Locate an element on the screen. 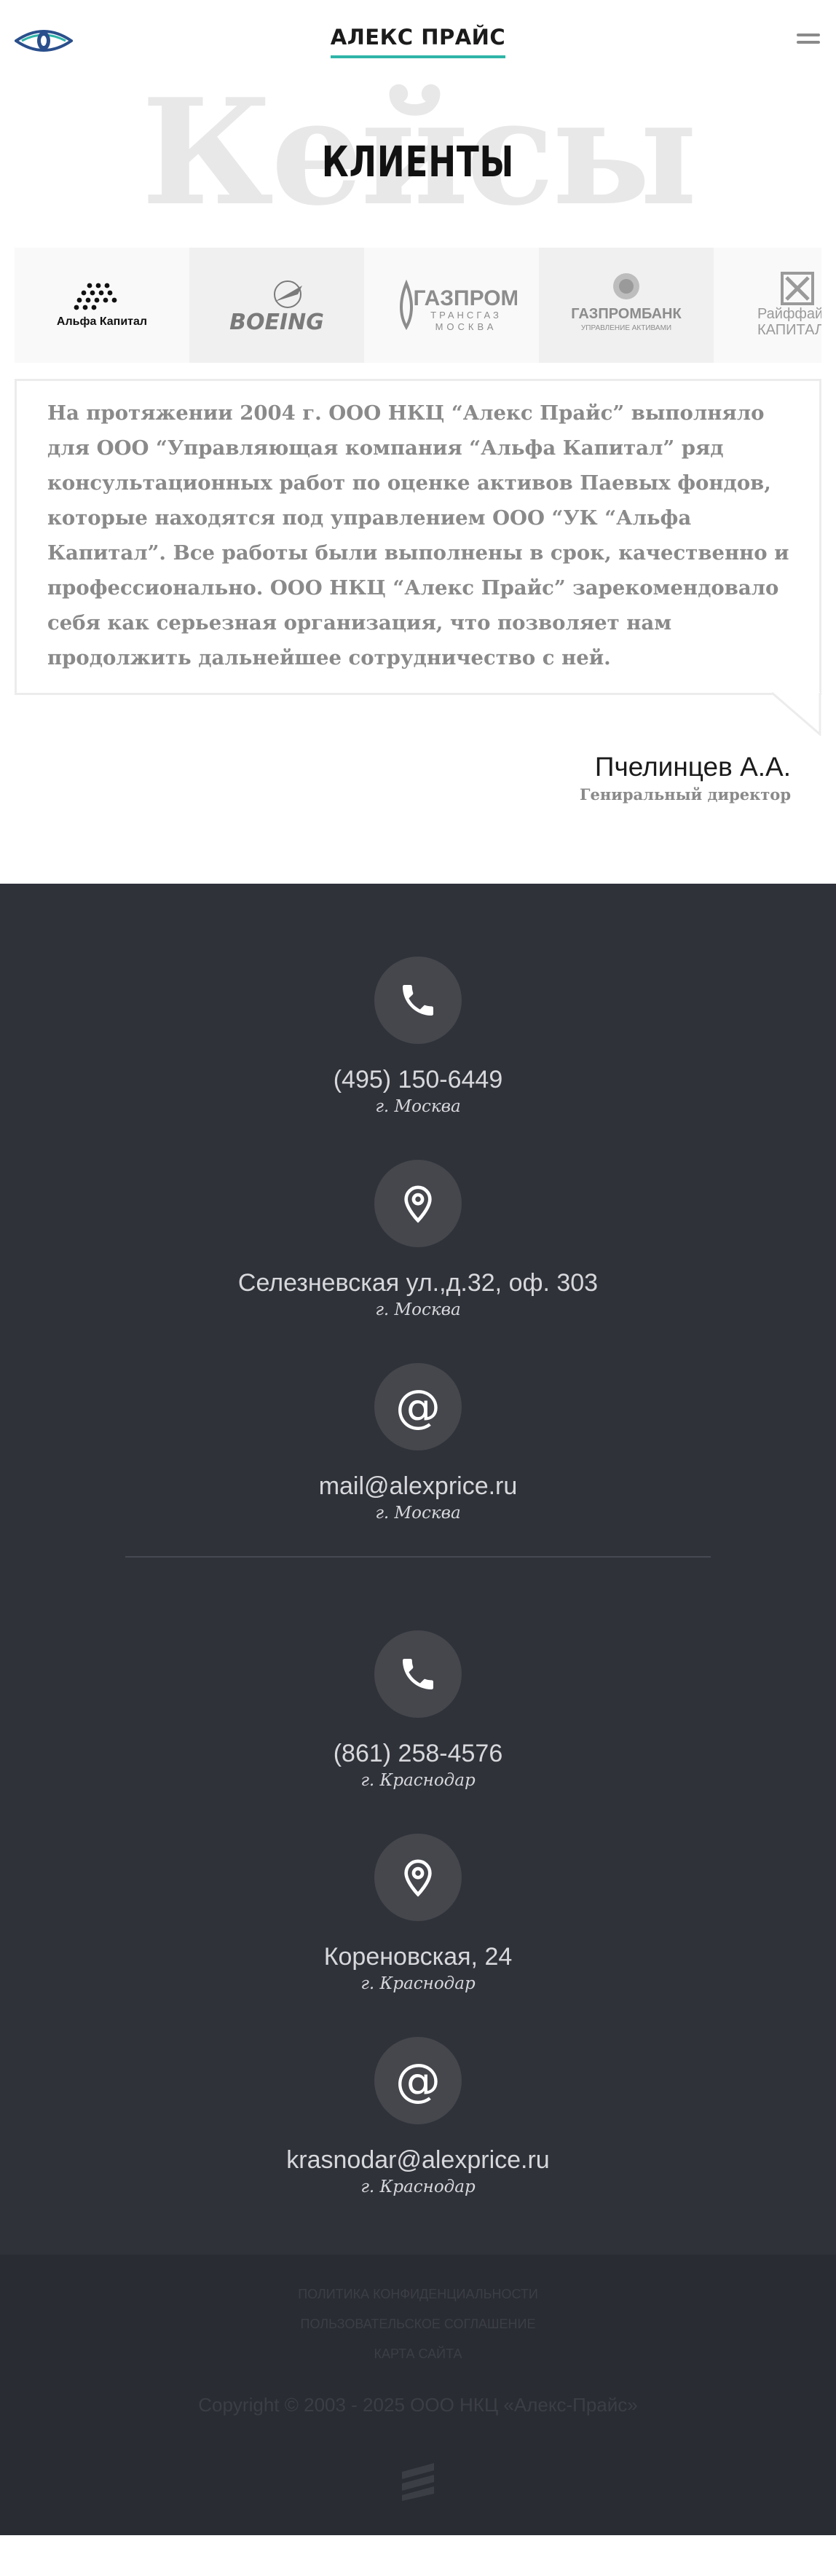 The width and height of the screenshot is (836, 2576). contact-phone-krasnodar: (861) 258-4576 г. Краснодар is located at coordinates (418, 1710).